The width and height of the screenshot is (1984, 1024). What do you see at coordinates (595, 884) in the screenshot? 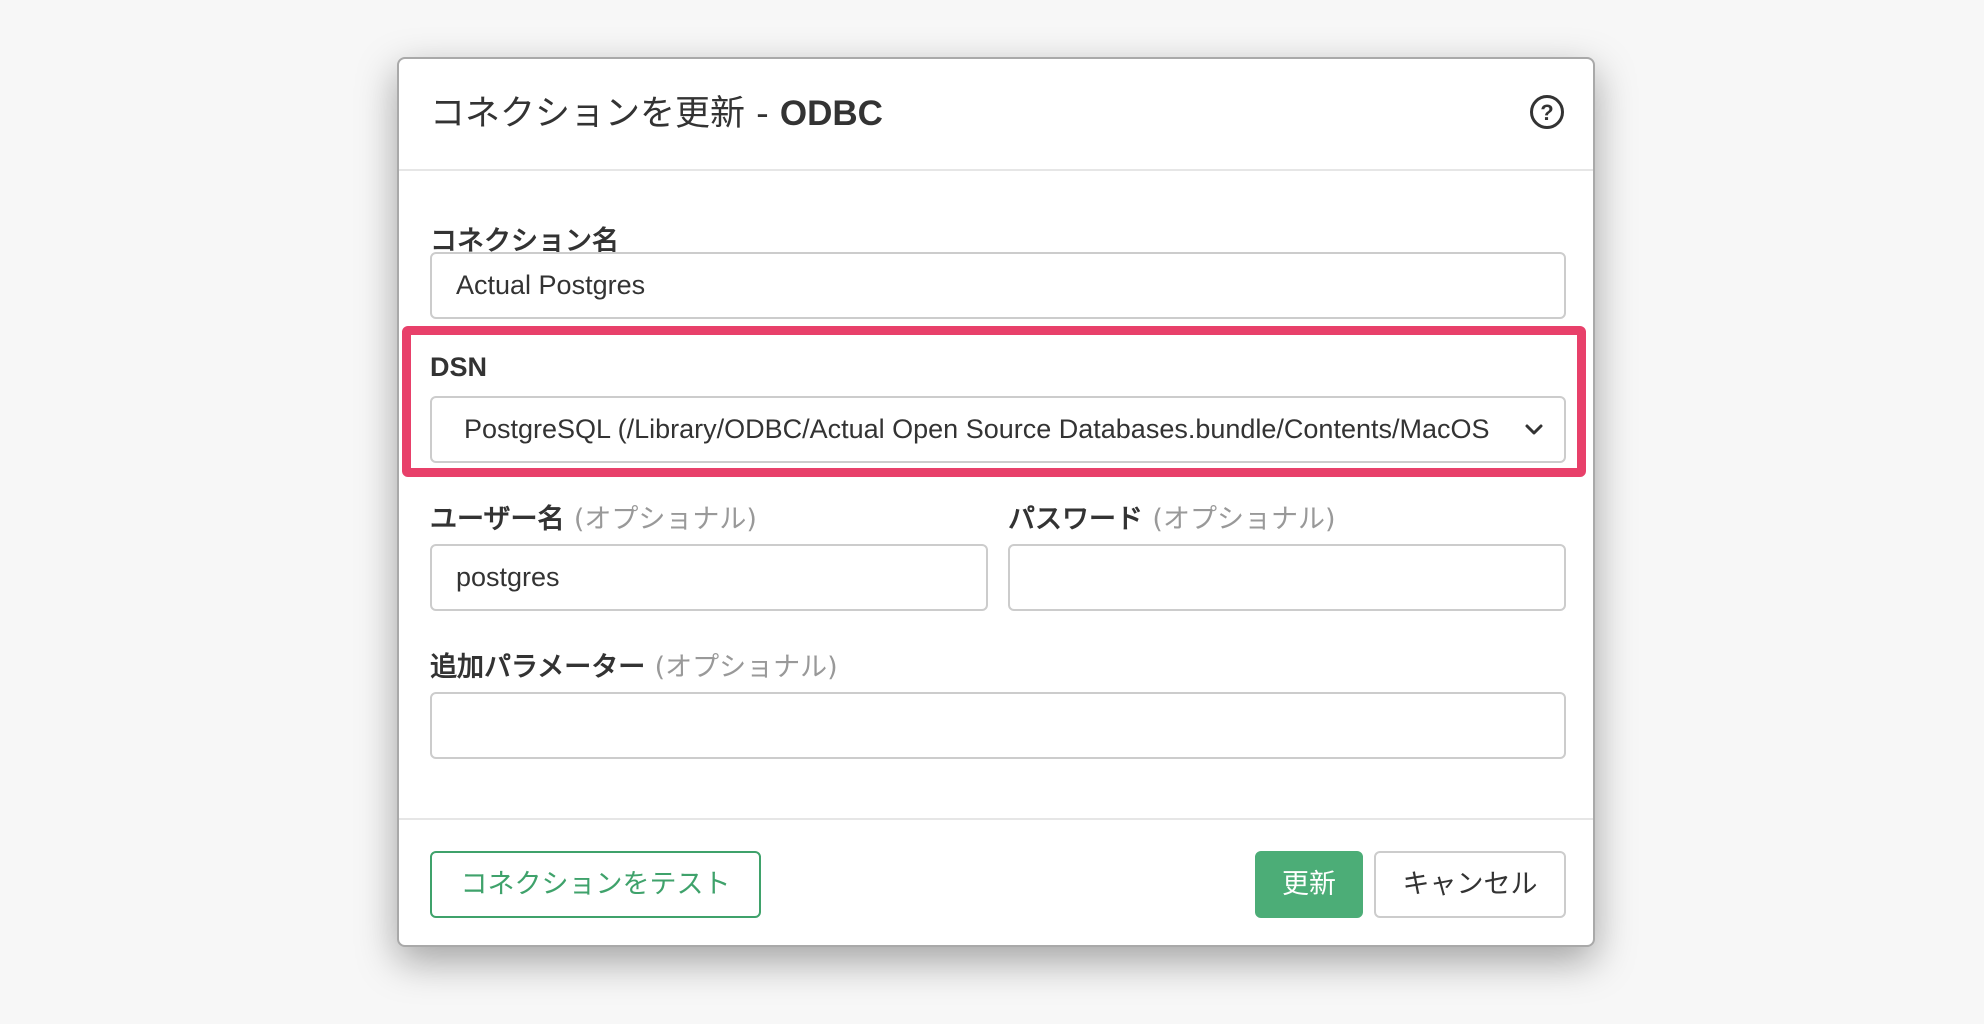
I see `test-connection-button: コネクションをテスト` at bounding box center [595, 884].